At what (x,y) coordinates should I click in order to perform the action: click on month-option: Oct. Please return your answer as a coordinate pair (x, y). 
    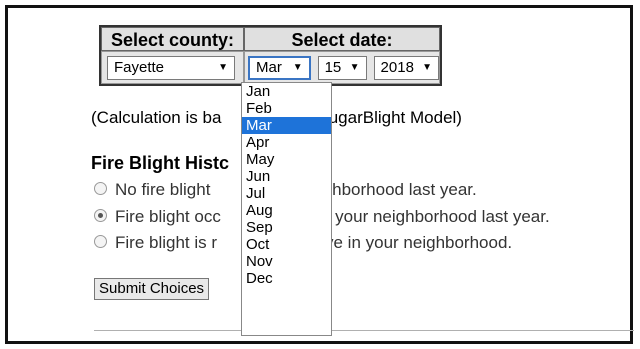
    Looking at the image, I should click on (286, 244).